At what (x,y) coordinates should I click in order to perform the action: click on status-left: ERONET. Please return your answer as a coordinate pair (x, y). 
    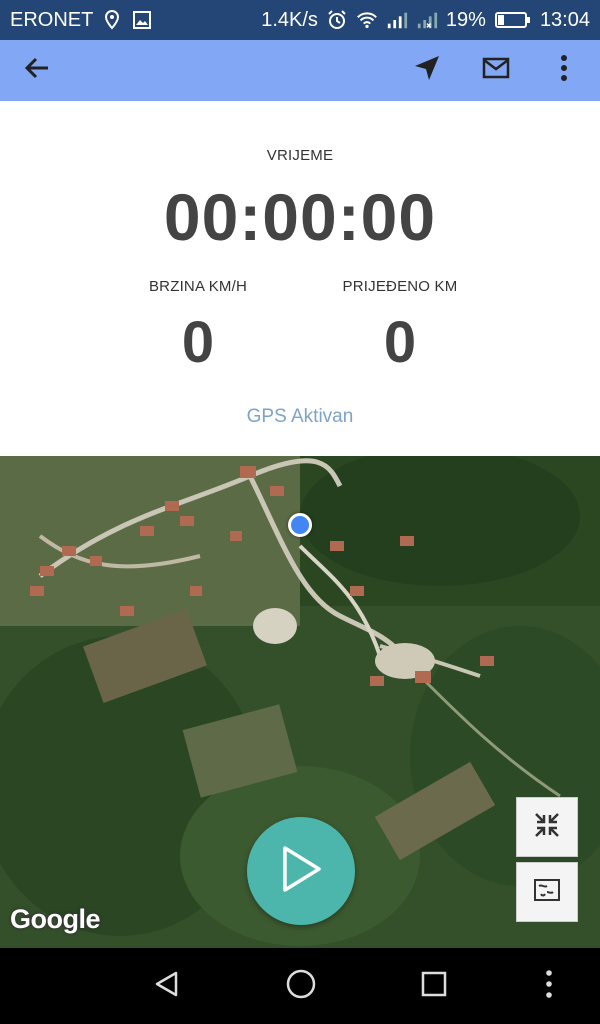
    Looking at the image, I should click on (81, 20).